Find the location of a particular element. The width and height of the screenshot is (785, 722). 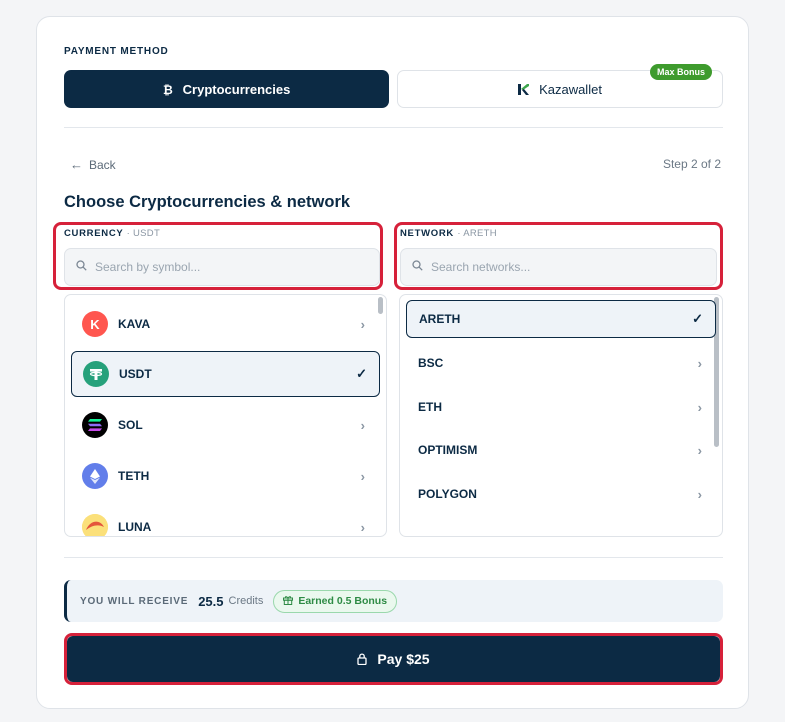

currency-symbol: LUNA is located at coordinates (135, 527).